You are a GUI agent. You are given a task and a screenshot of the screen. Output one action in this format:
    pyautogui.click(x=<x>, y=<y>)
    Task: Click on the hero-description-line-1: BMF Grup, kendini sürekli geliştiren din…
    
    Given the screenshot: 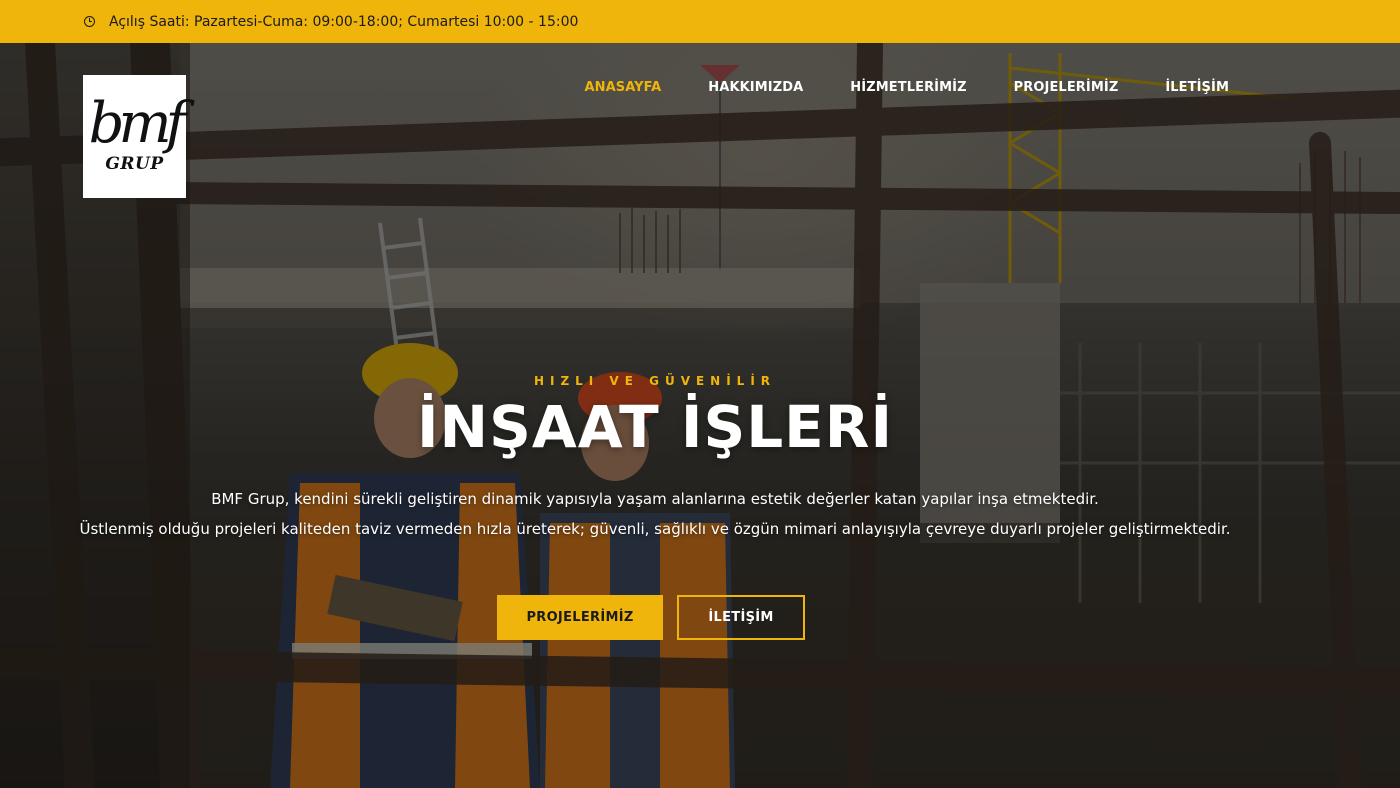 What is the action you would take?
    pyautogui.click(x=655, y=499)
    